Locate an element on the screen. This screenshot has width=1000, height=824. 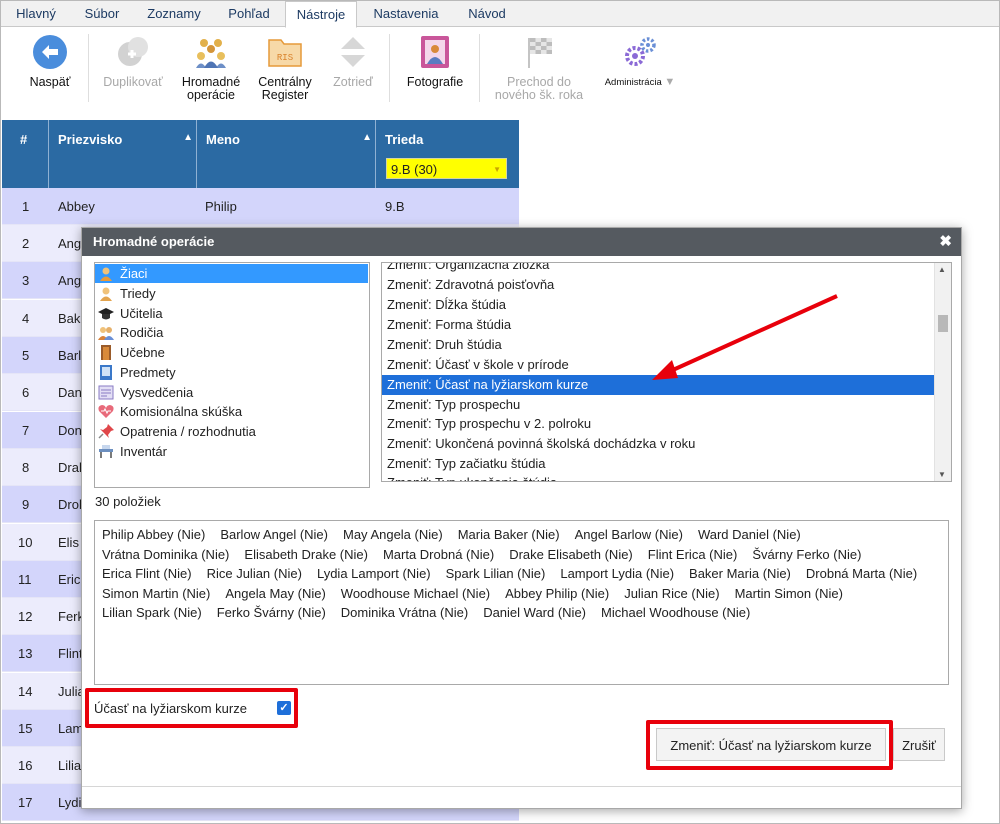
row-number: 15 is located at coordinates (25, 728).